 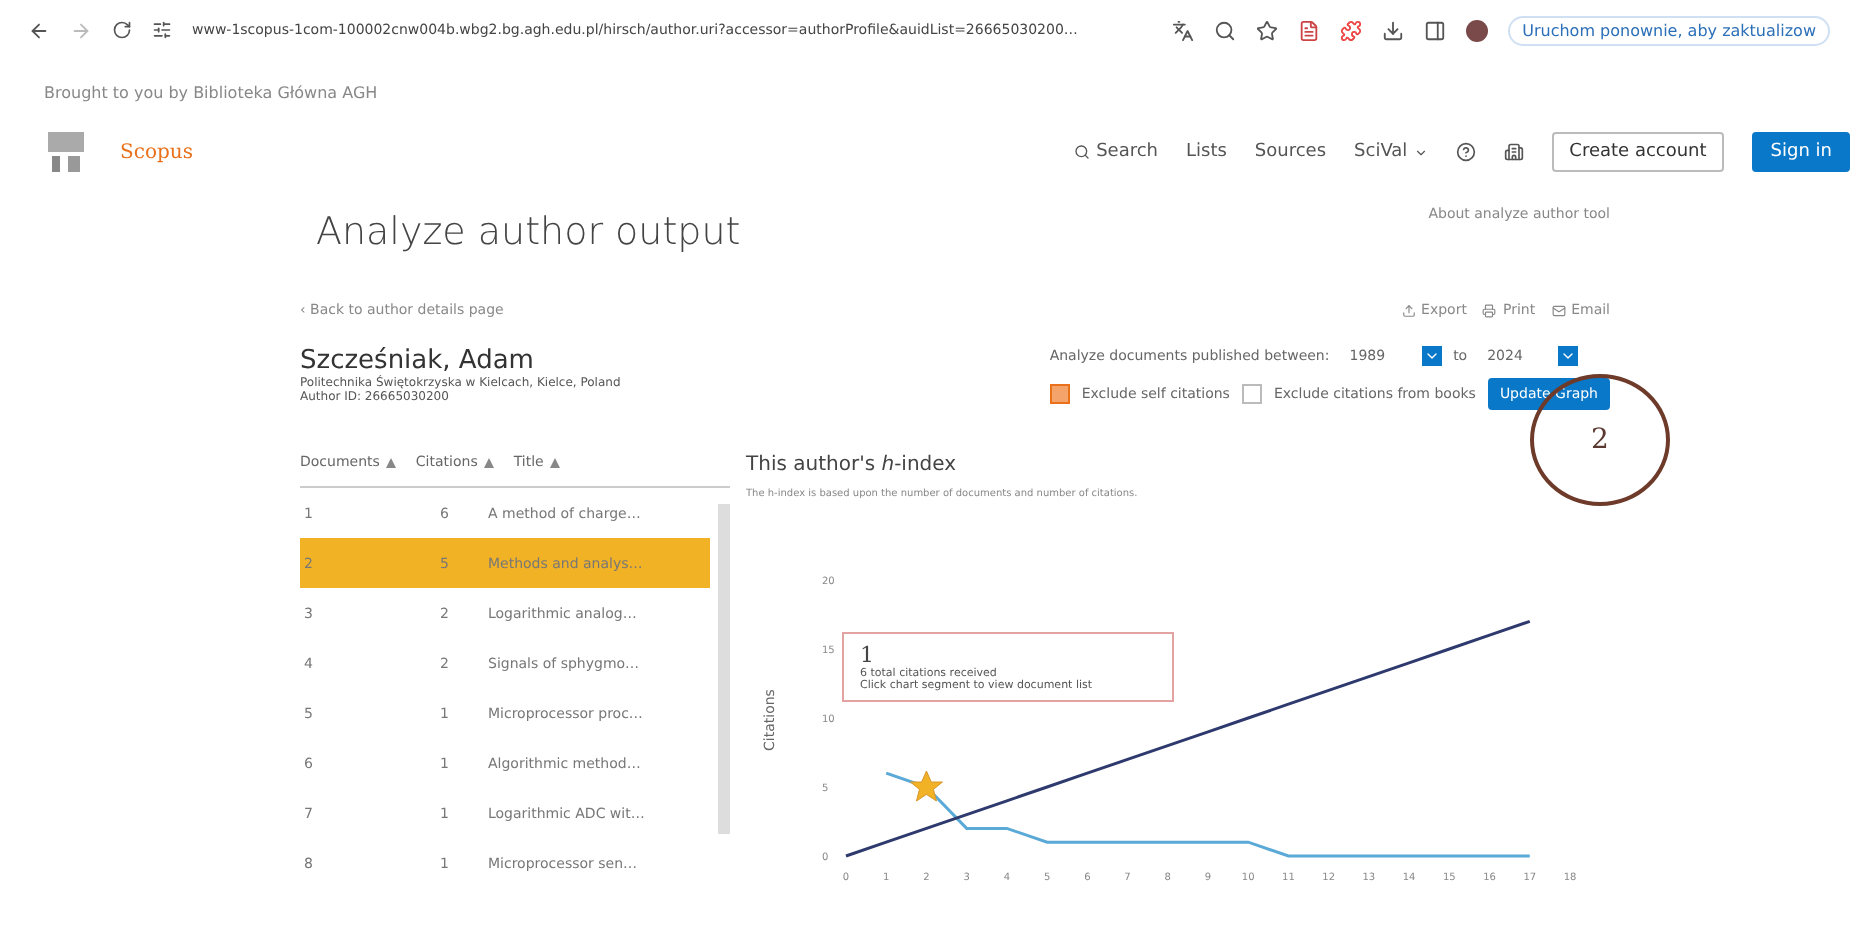 What do you see at coordinates (1393, 30) in the screenshot?
I see `download-icon` at bounding box center [1393, 30].